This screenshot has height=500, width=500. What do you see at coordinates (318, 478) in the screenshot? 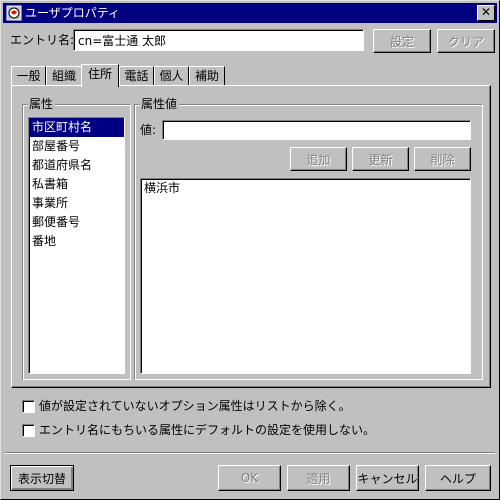
I see `apply-button: 適用` at bounding box center [318, 478].